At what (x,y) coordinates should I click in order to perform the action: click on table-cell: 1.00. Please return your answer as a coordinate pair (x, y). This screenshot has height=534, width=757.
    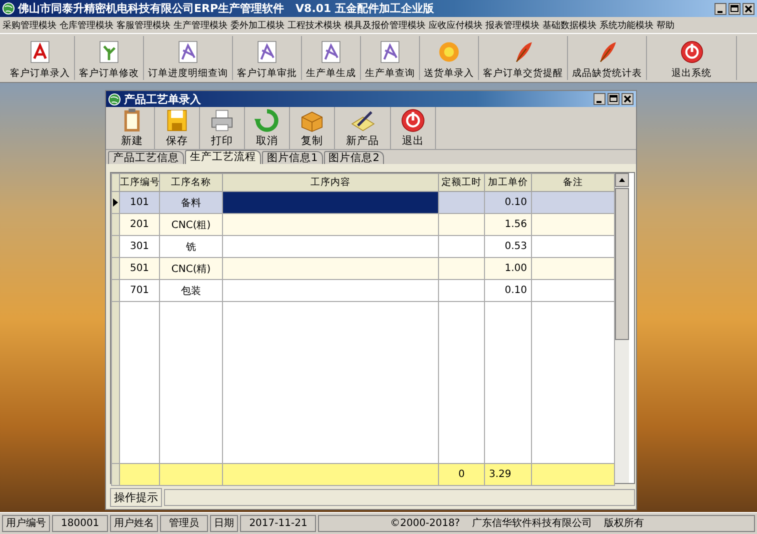
    Looking at the image, I should click on (508, 269).